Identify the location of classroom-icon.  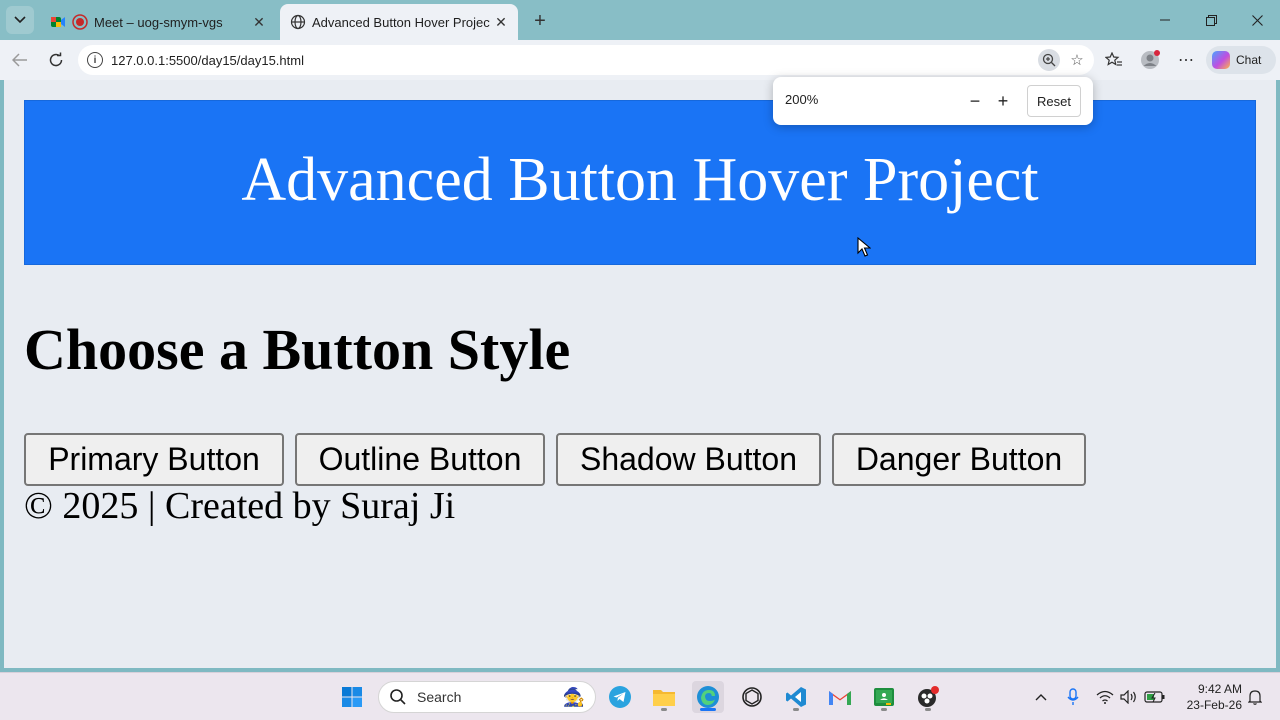
(884, 697).